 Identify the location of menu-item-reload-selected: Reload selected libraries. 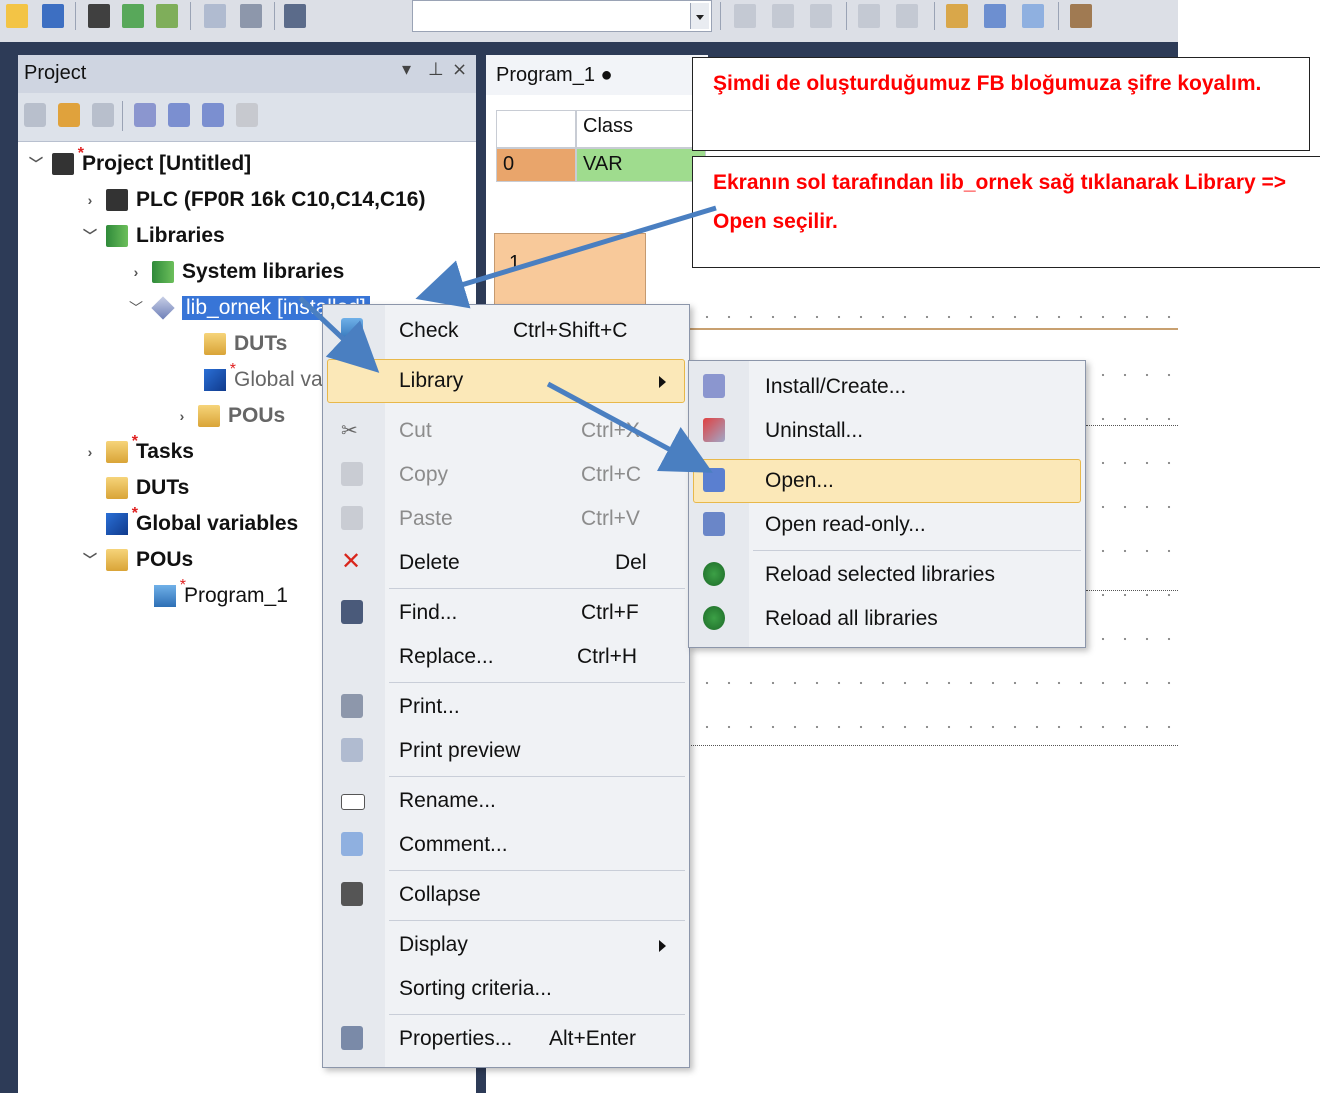
(887, 575).